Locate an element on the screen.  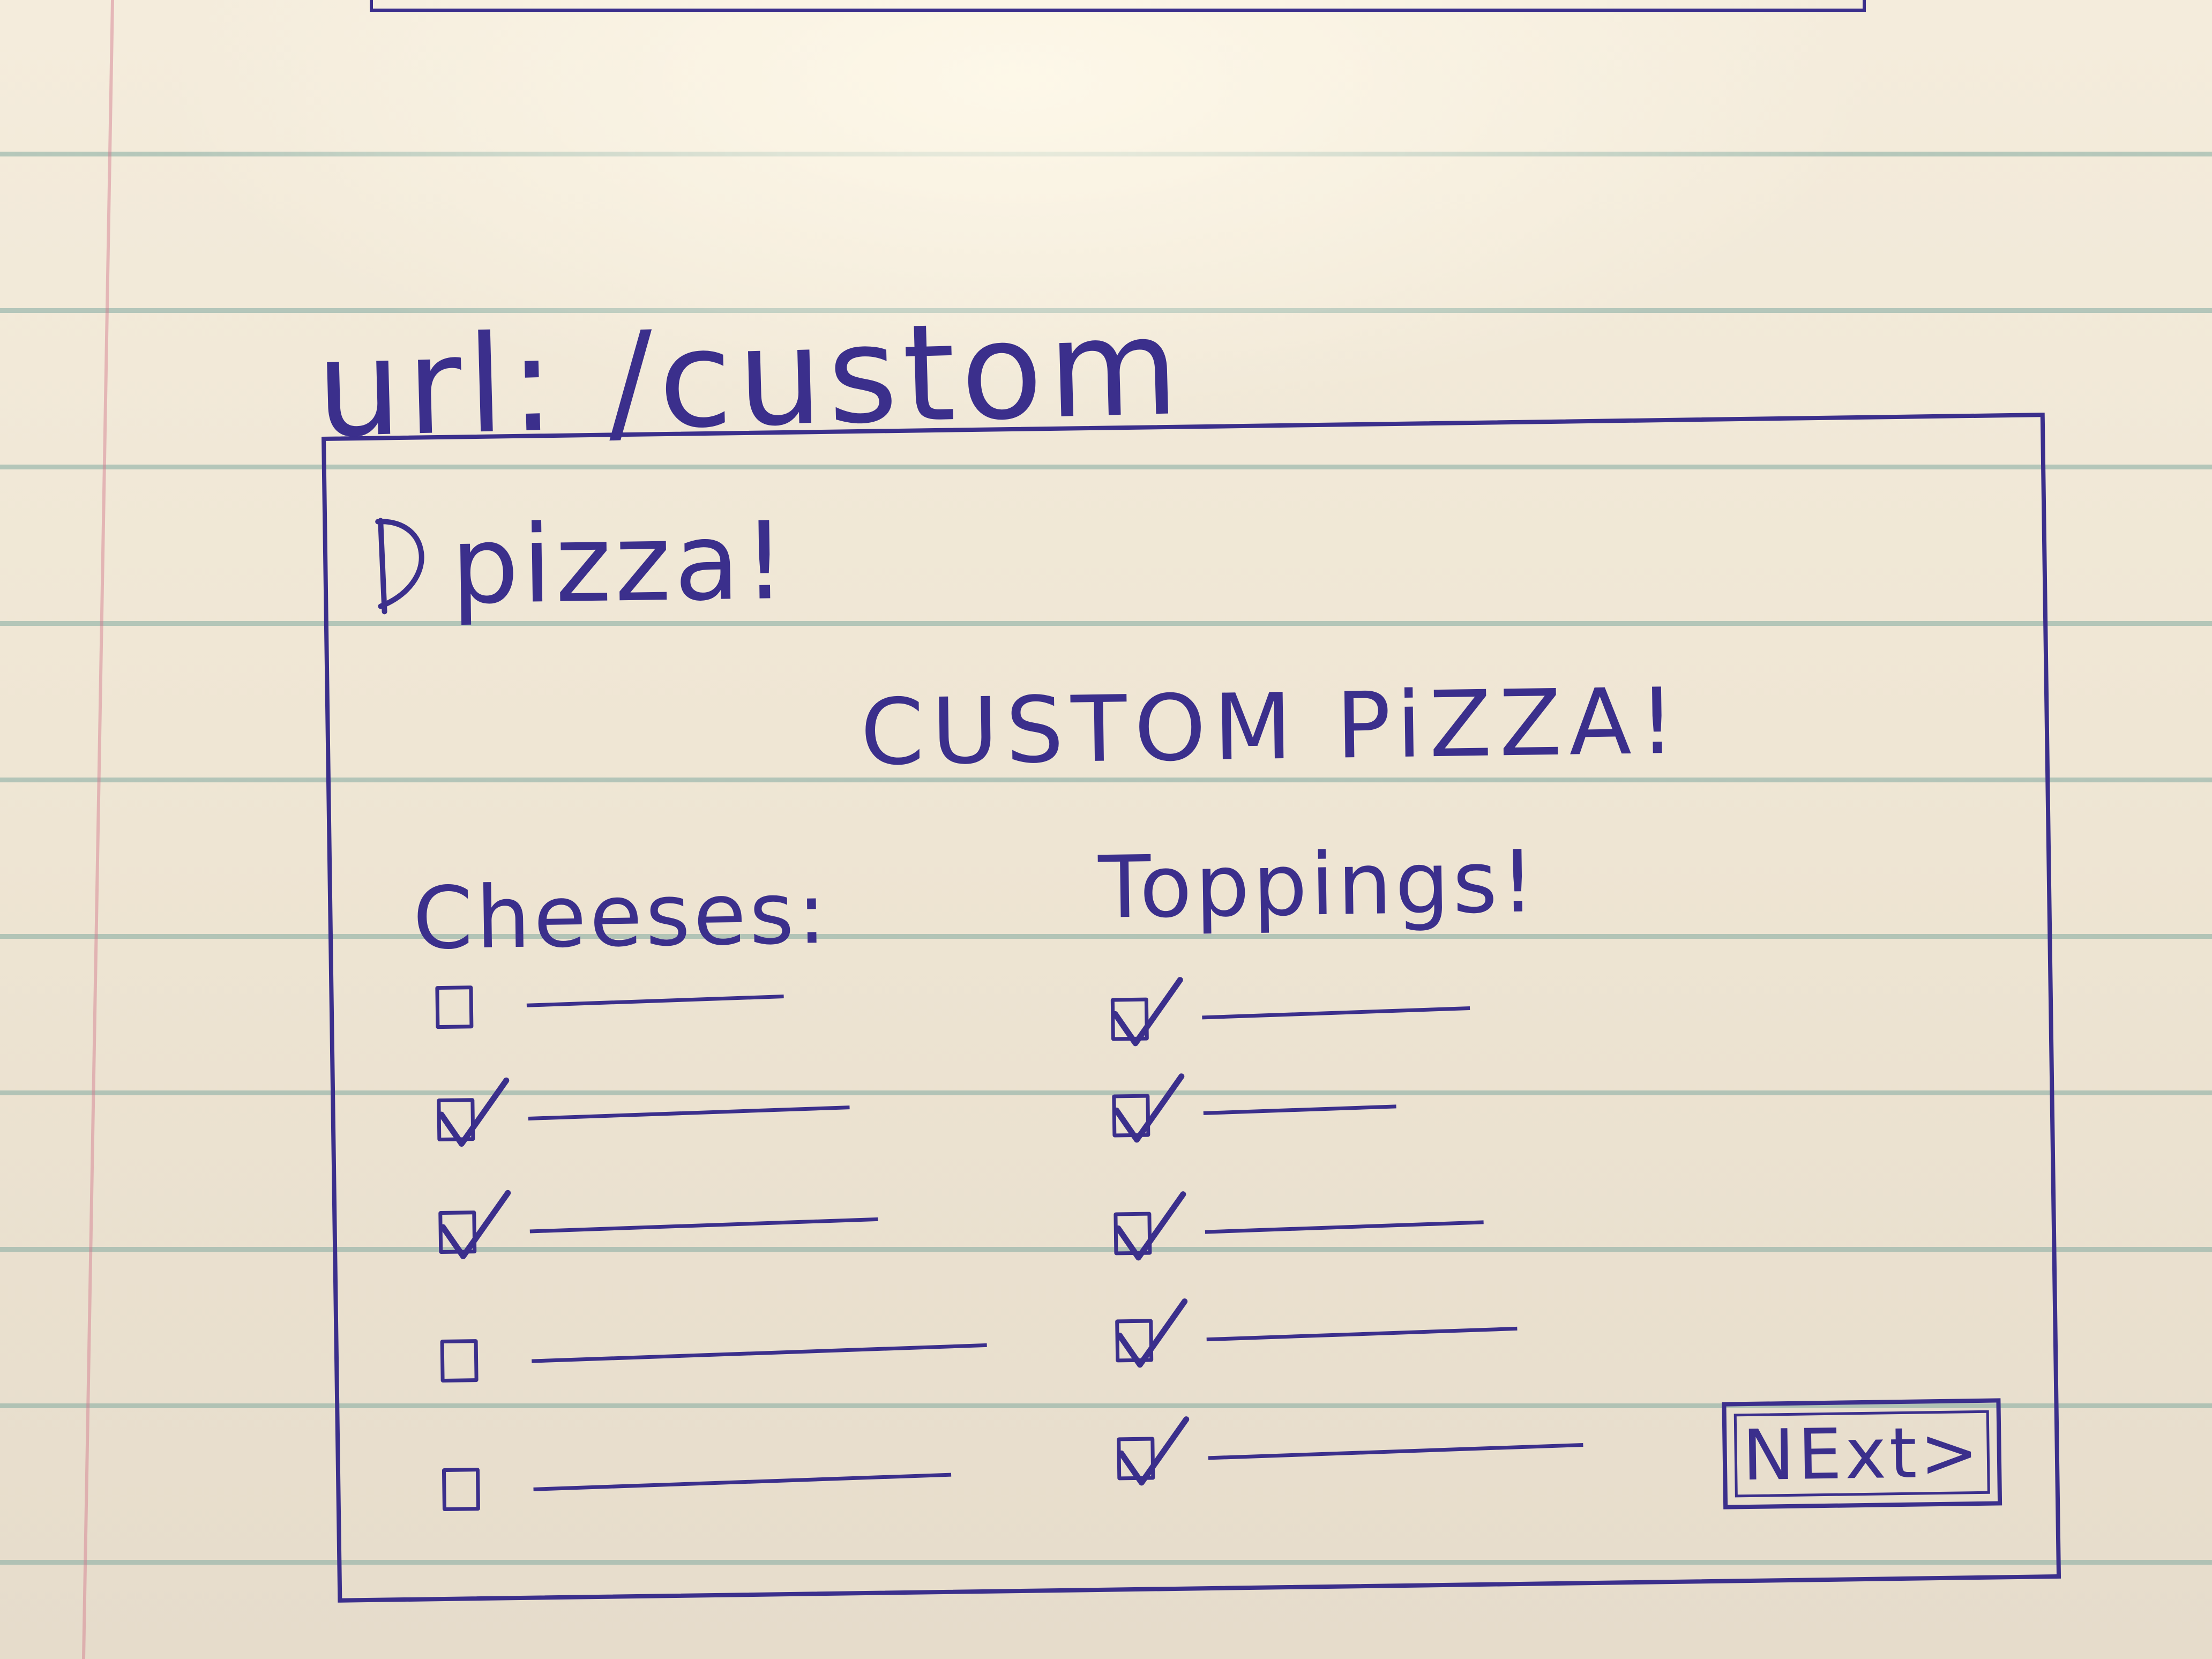
logo-icon is located at coordinates (399, 566).